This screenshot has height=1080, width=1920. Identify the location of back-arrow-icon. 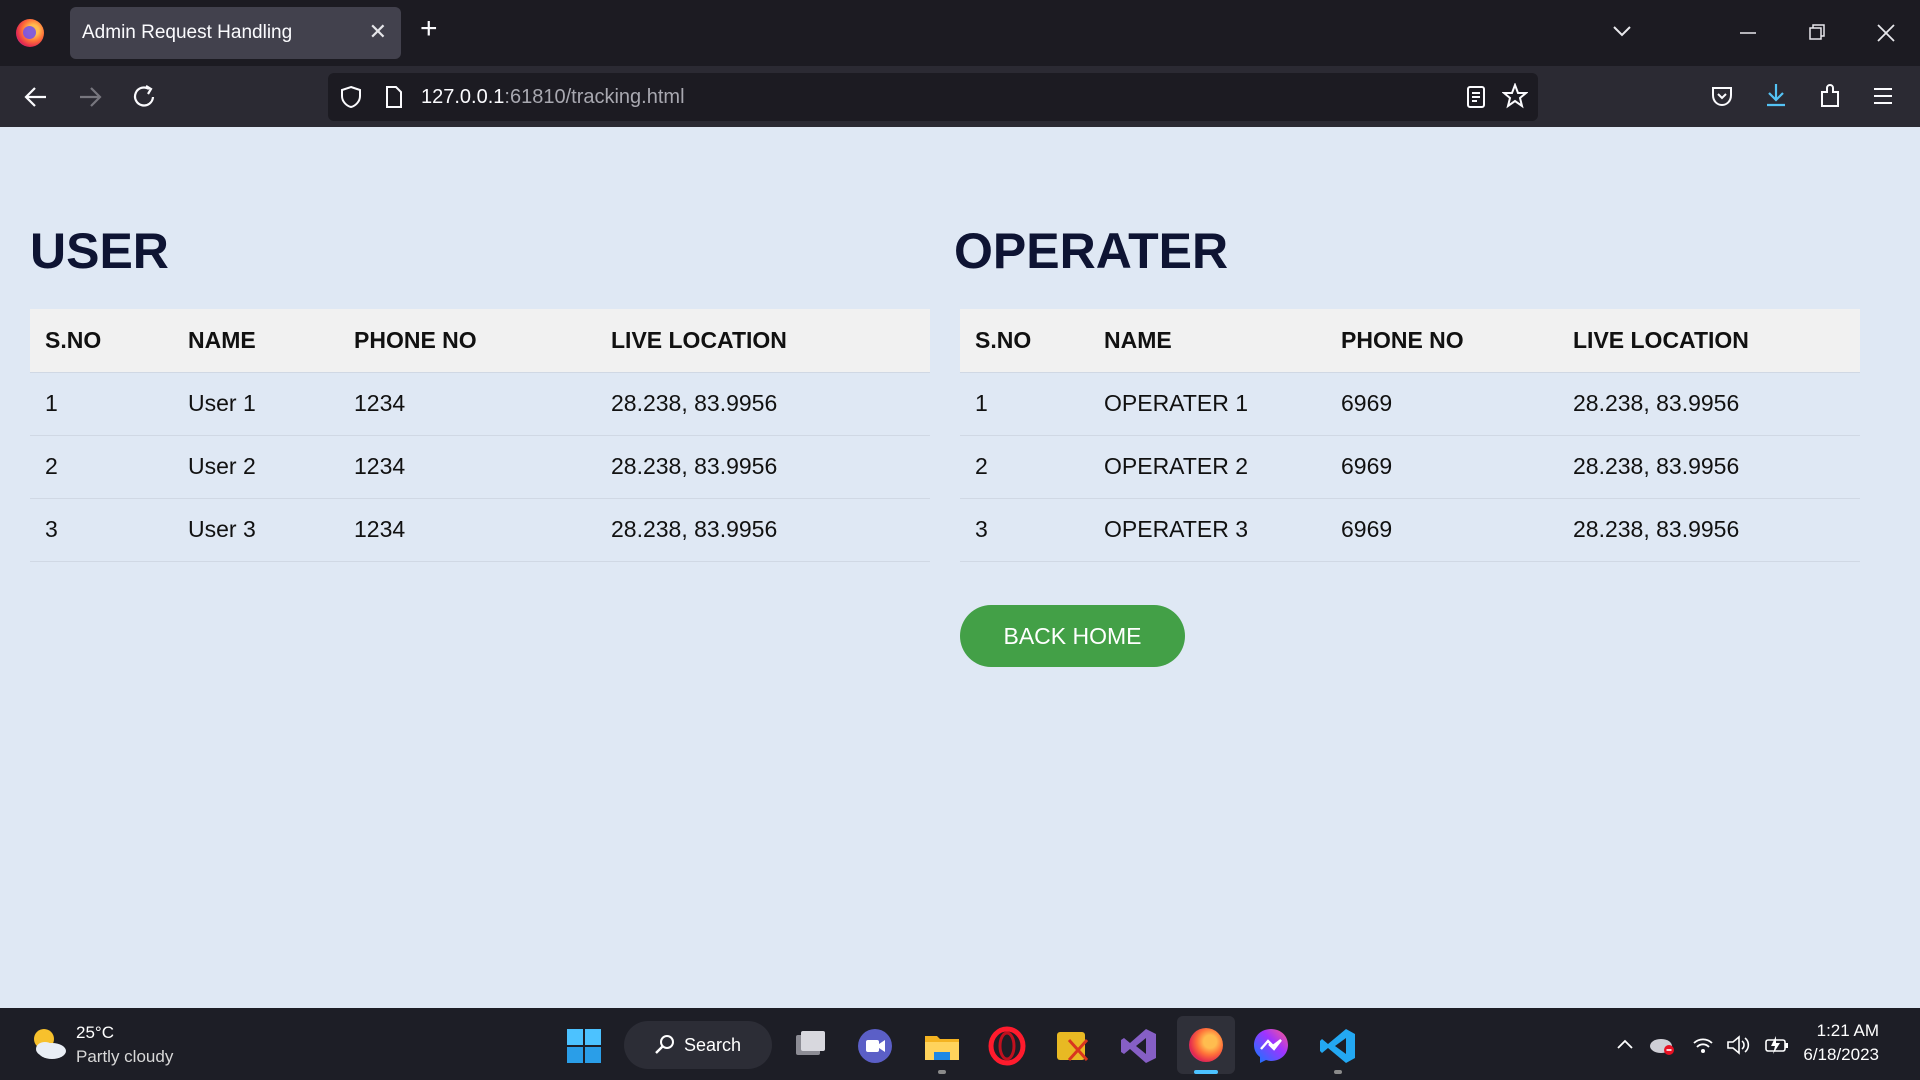
(36, 97).